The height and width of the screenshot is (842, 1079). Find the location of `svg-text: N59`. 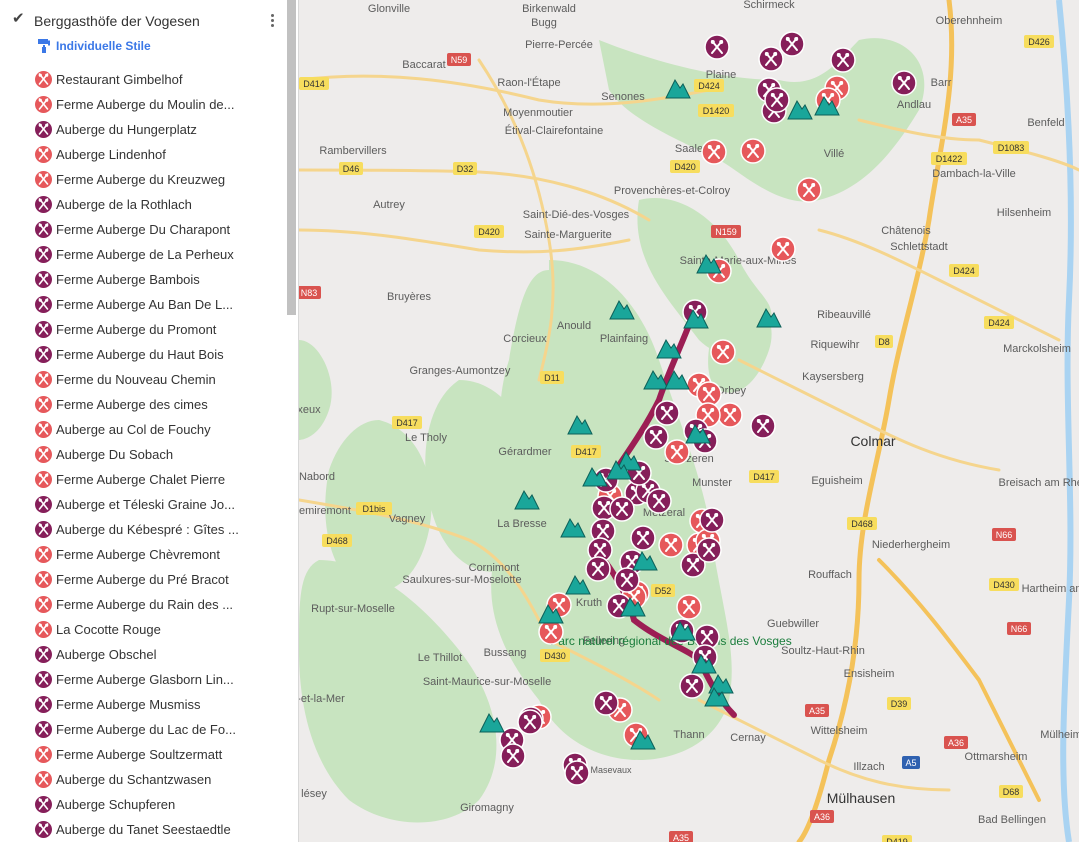

svg-text: N59 is located at coordinates (459, 60).